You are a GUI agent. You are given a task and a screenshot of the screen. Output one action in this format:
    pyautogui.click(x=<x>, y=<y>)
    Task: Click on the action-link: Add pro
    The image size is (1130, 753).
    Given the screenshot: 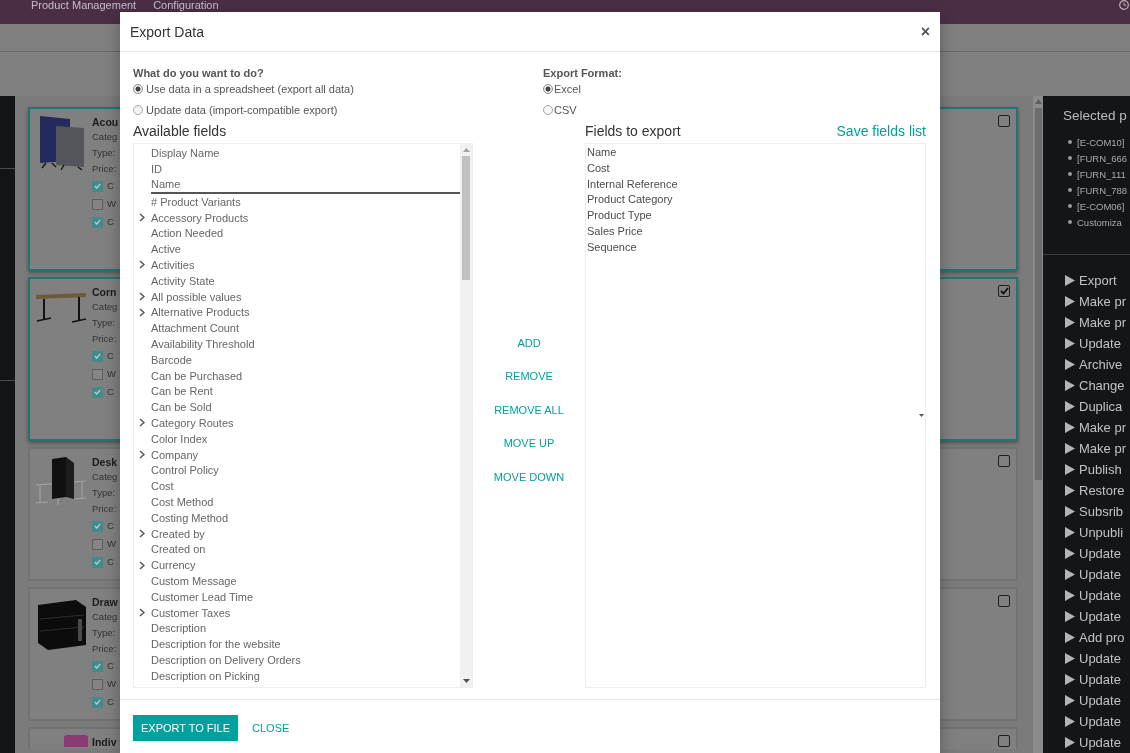 What is the action you would take?
    pyautogui.click(x=1097, y=637)
    